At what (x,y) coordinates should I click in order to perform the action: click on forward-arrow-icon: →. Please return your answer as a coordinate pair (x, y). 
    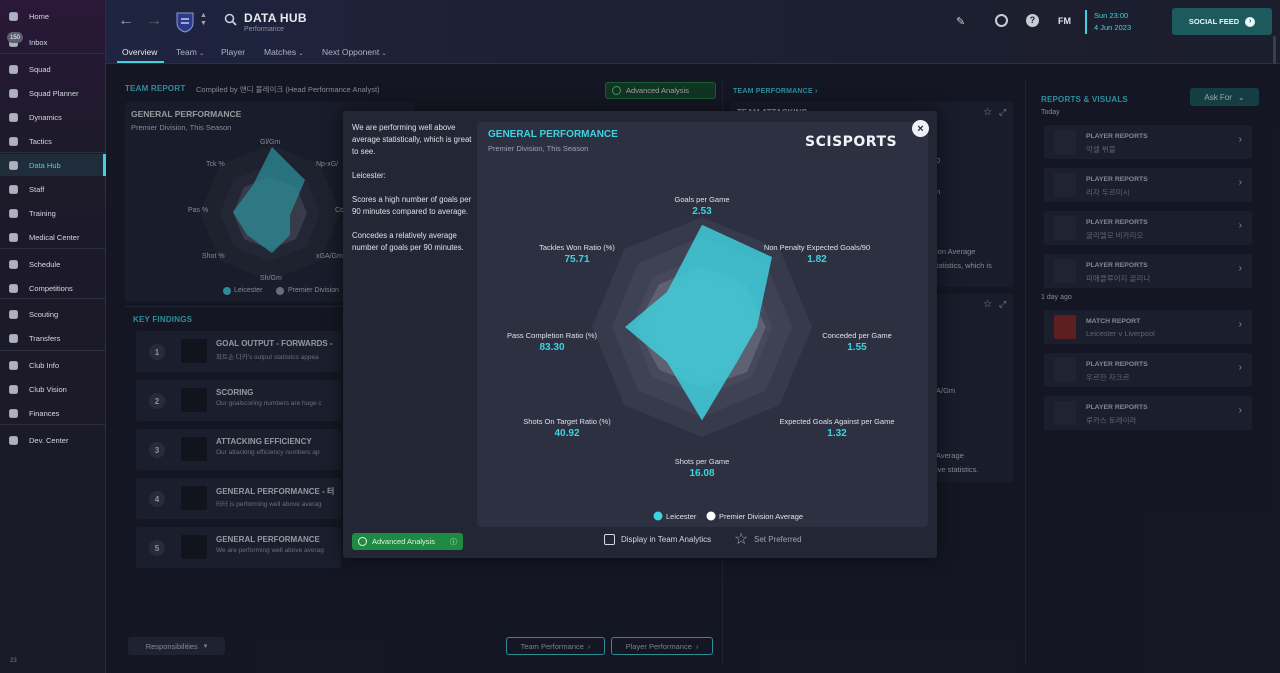
    Looking at the image, I should click on (154, 21).